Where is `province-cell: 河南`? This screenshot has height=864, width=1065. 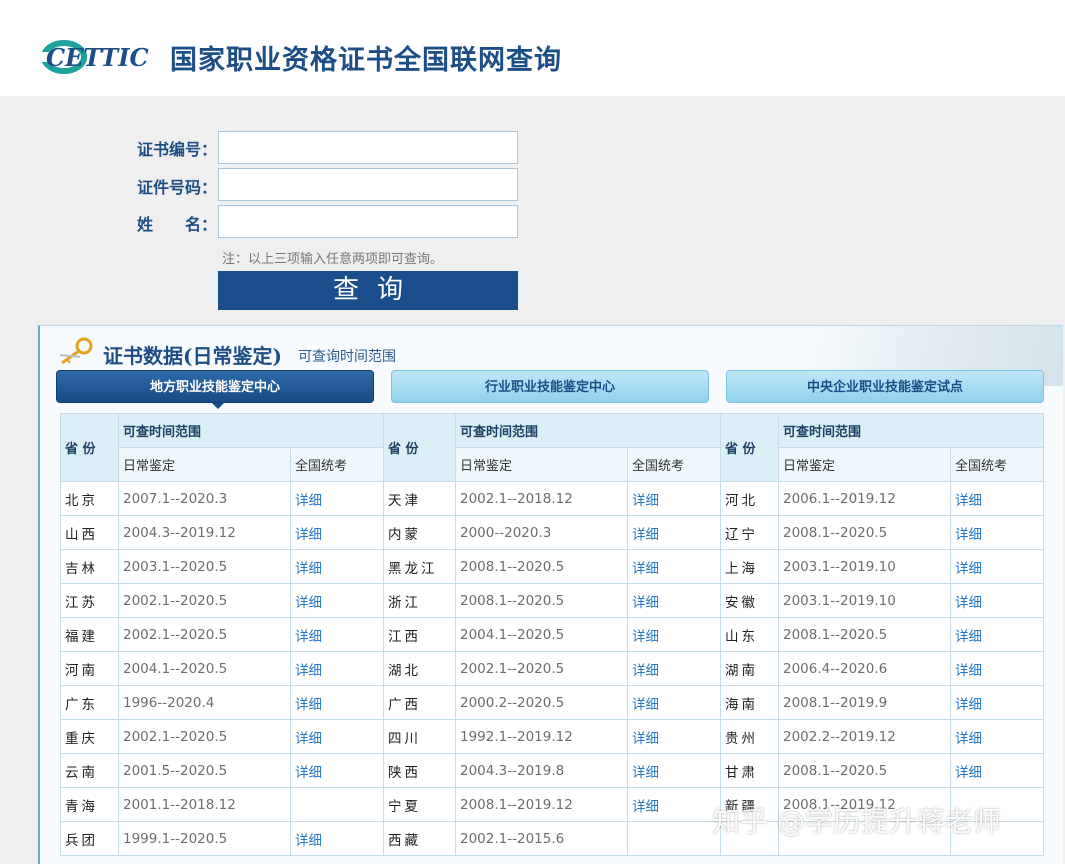
province-cell: 河南 is located at coordinates (89, 668).